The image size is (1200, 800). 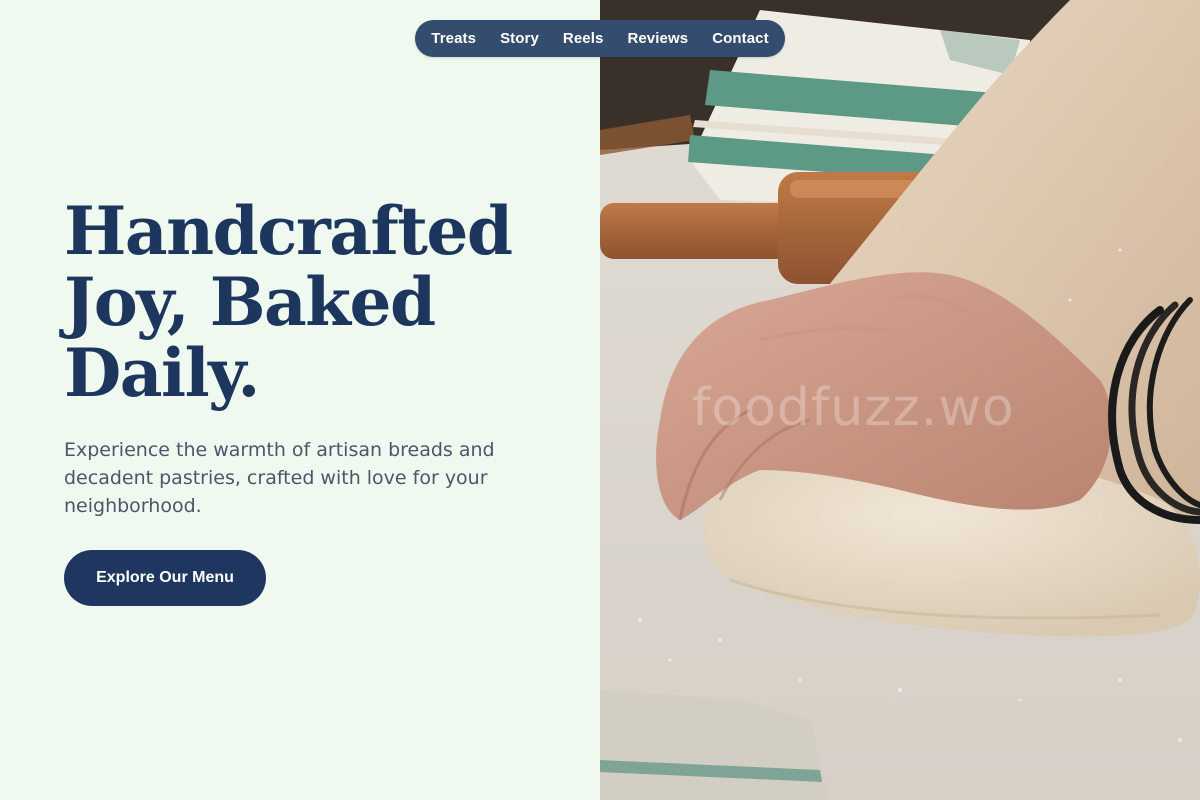 I want to click on nav-item-reels: Reels, so click(x=583, y=38).